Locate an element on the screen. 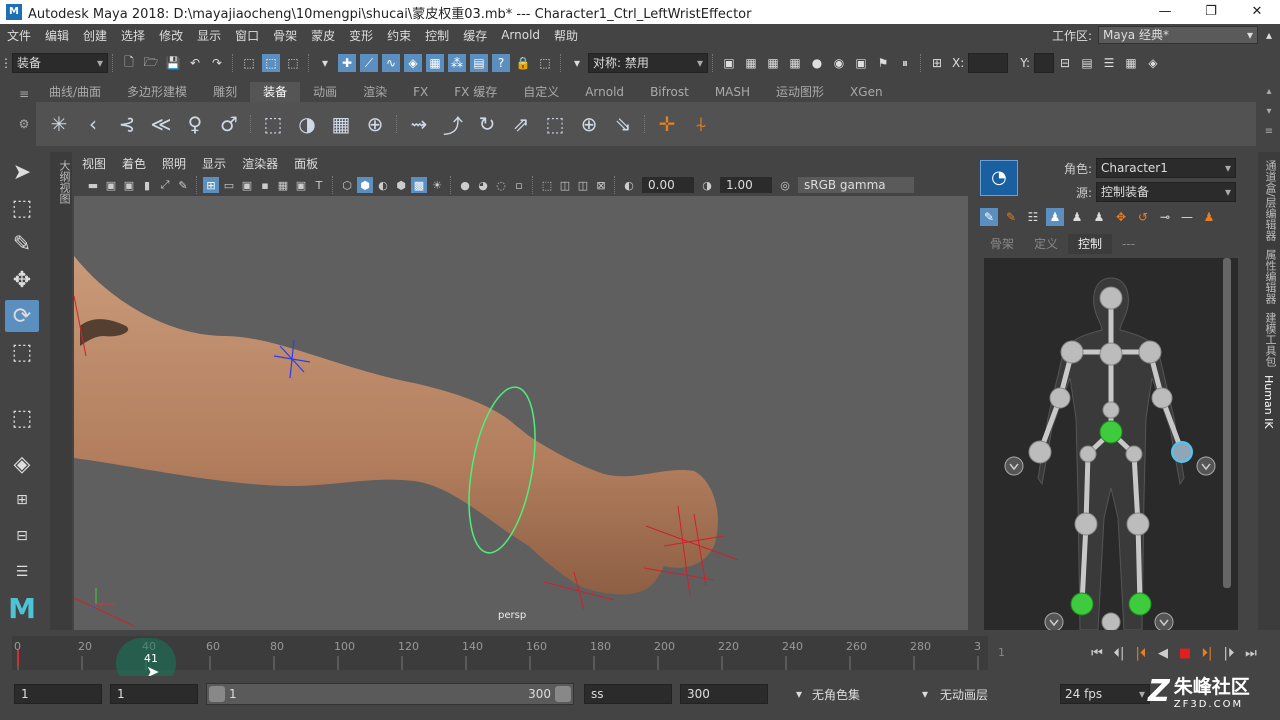  scale-constraint-icon: ⬚ is located at coordinates (555, 124).